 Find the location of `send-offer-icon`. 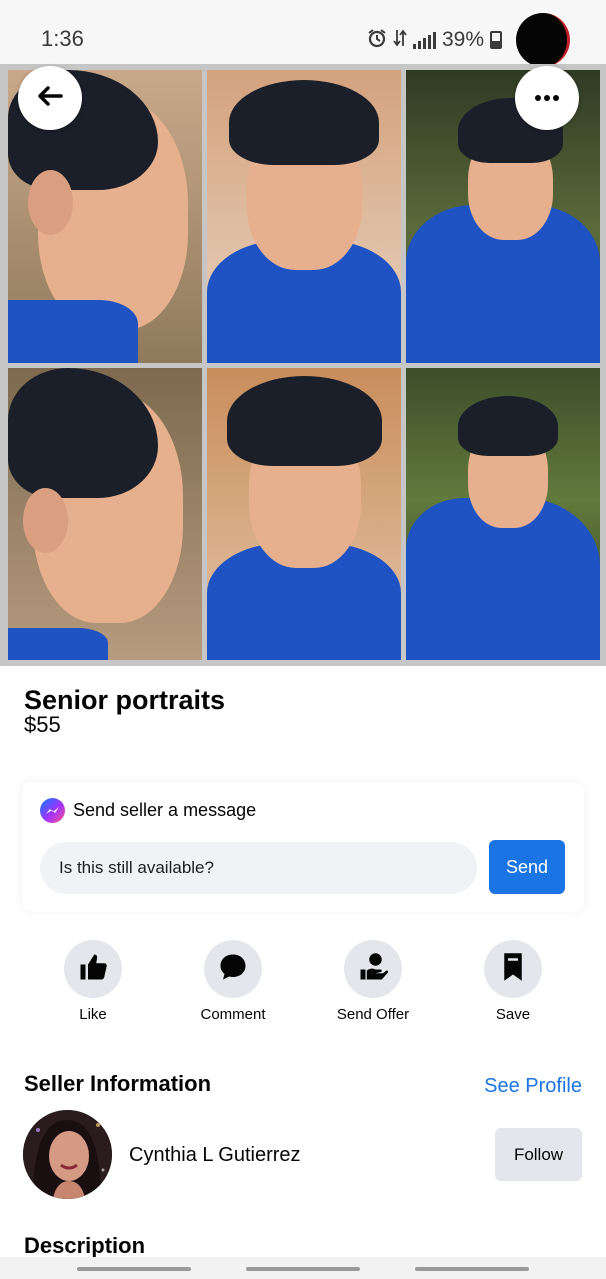

send-offer-icon is located at coordinates (373, 969).